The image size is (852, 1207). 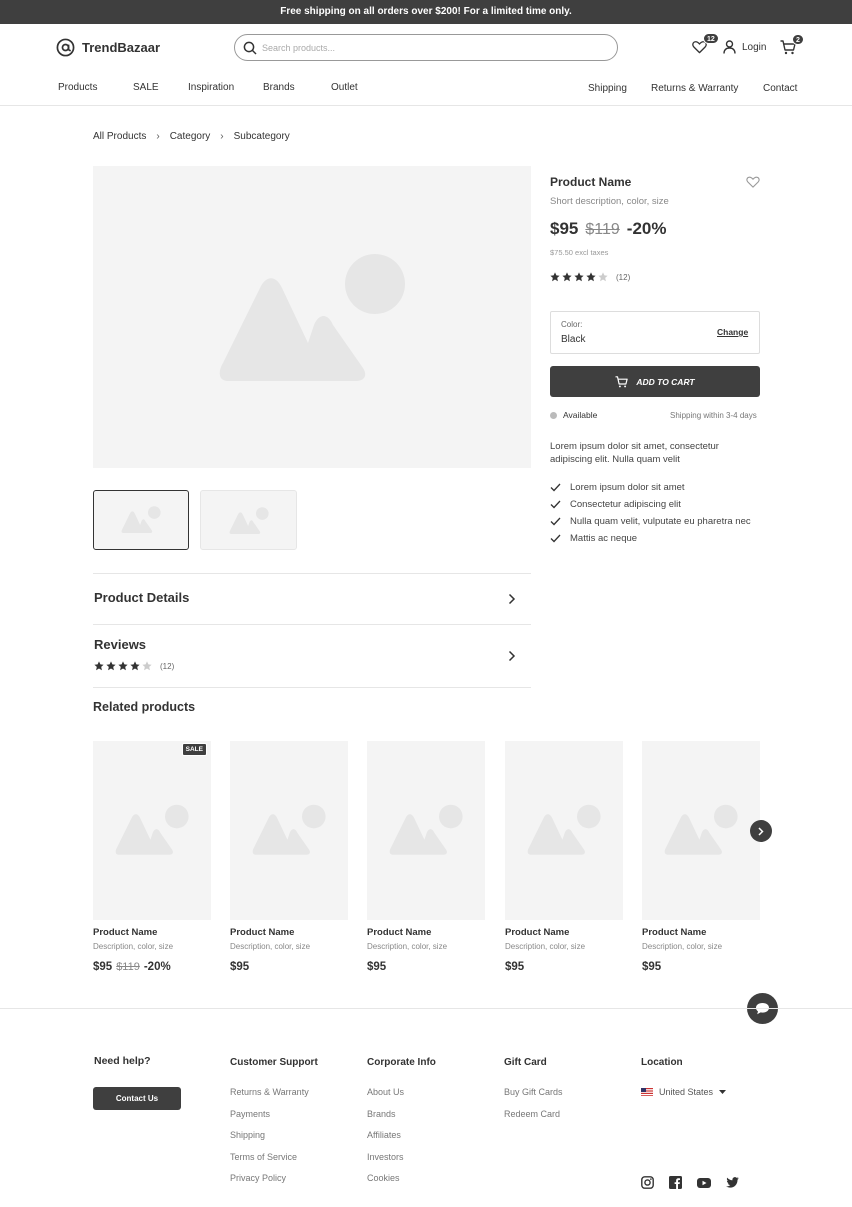 I want to click on instagram-icon, so click(x=647, y=1182).